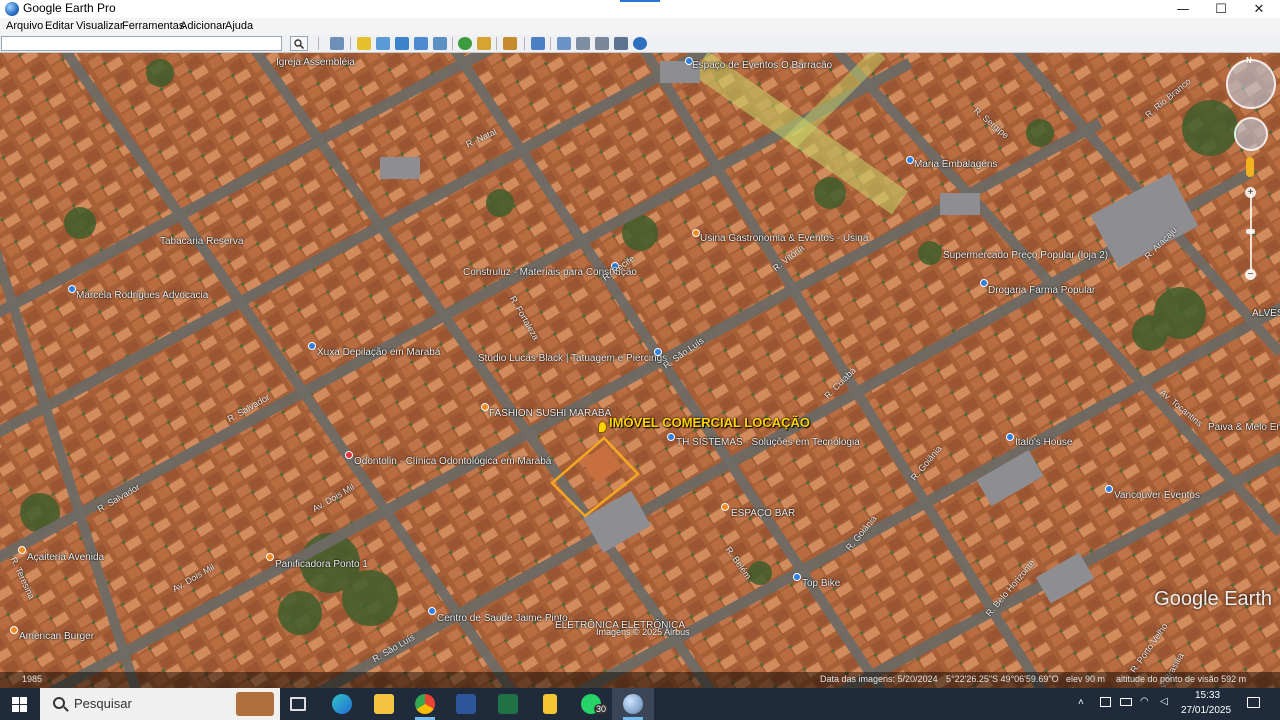  What do you see at coordinates (321, 564) in the screenshot?
I see `place-label: Panificadora Ponto 1` at bounding box center [321, 564].